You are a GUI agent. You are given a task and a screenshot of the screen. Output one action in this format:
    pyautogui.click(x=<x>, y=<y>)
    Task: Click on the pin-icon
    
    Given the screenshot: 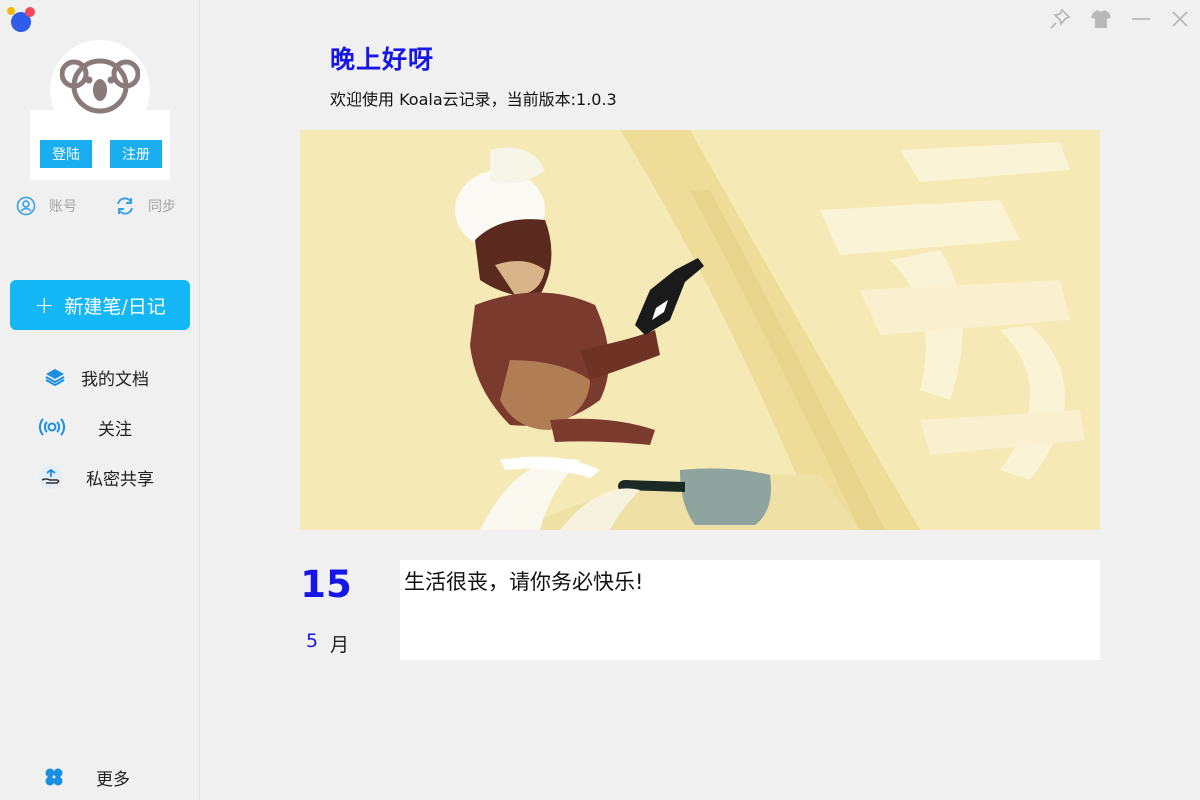 What is the action you would take?
    pyautogui.click(x=1060, y=18)
    